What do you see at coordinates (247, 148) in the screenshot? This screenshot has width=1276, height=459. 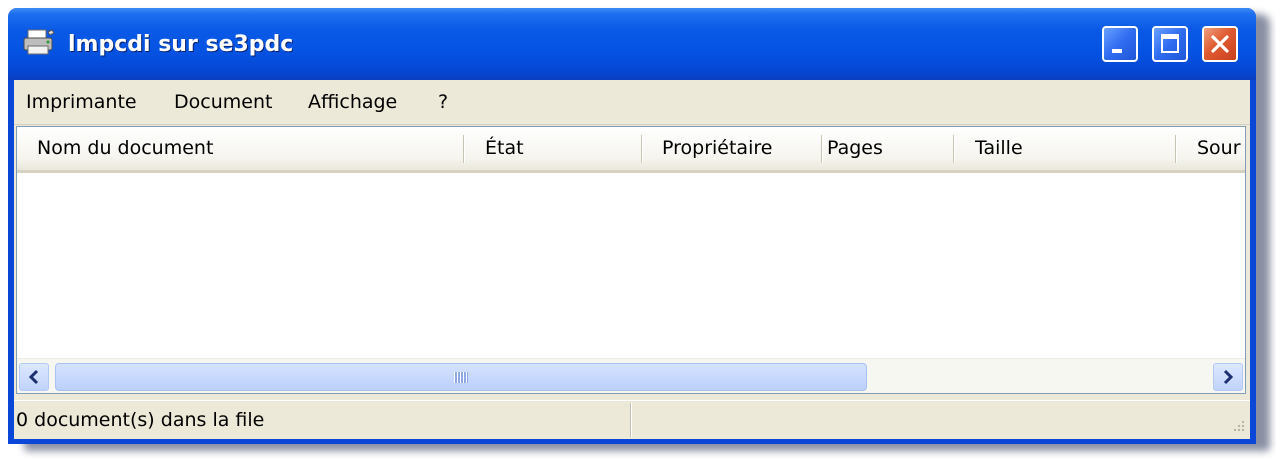 I see `column-header-name: Nom du document` at bounding box center [247, 148].